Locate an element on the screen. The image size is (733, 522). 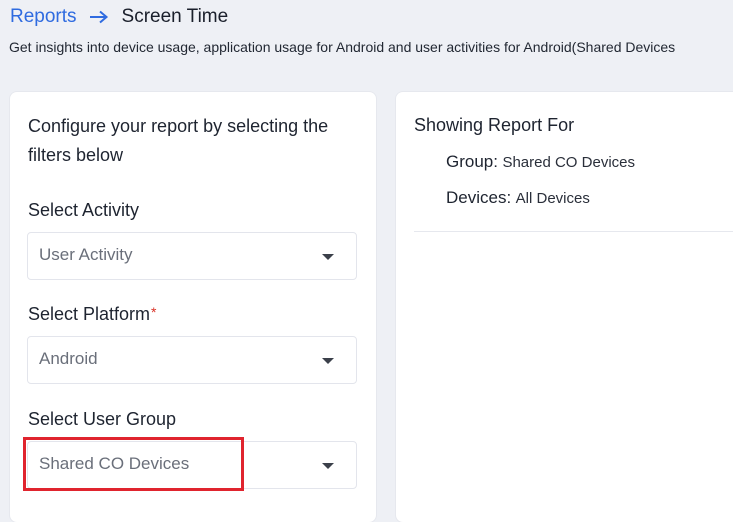
select-platform-label: Select Platform* is located at coordinates (92, 314).